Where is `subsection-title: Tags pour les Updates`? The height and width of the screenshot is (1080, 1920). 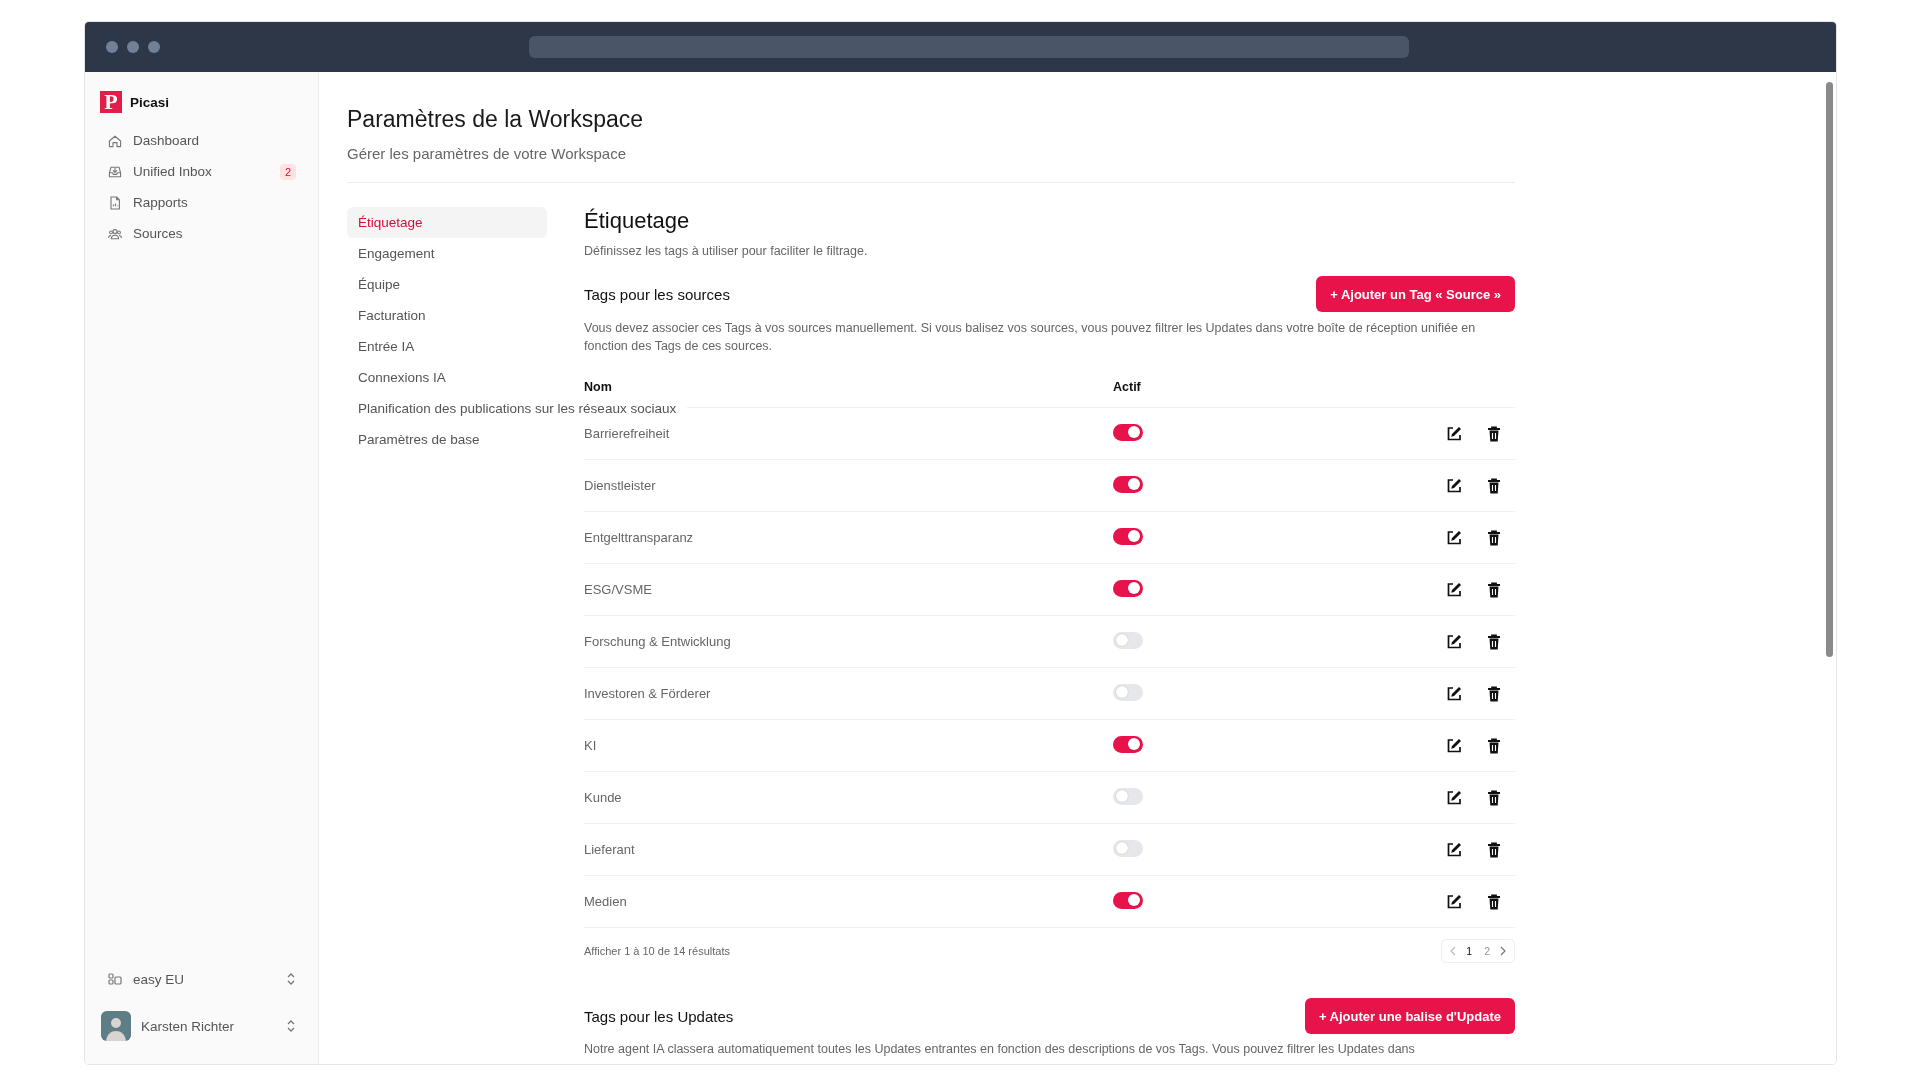 subsection-title: Tags pour les Updates is located at coordinates (659, 1016).